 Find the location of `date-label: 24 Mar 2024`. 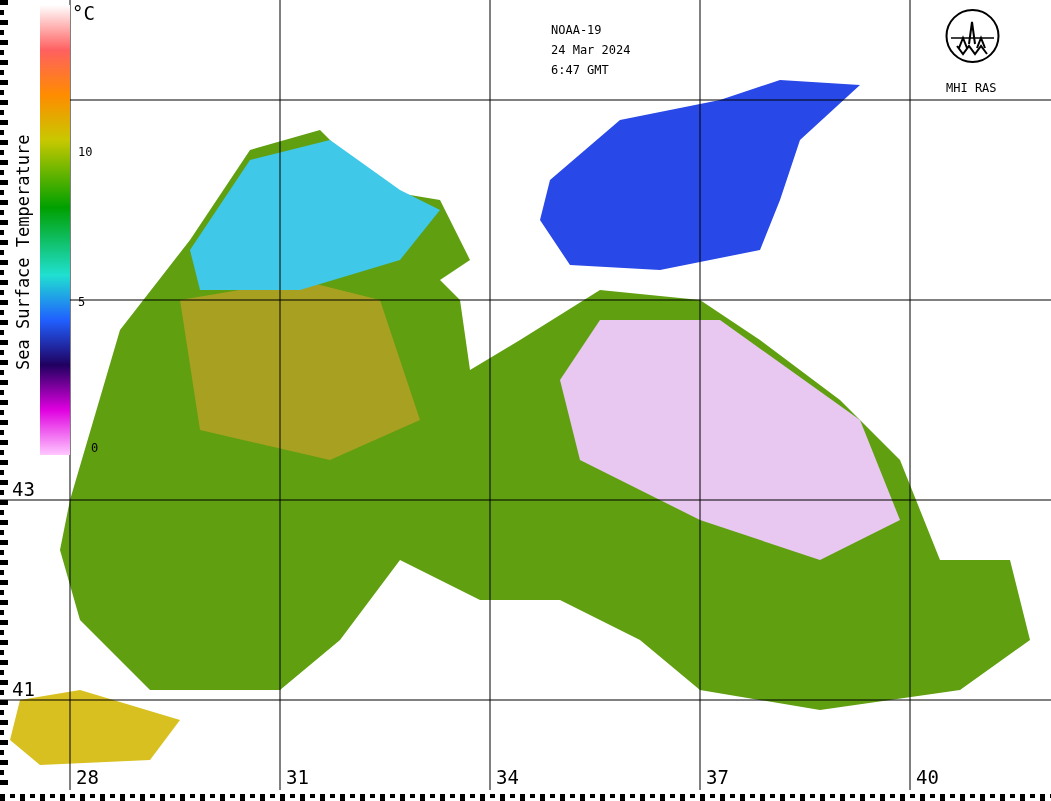

date-label: 24 Mar 2024 is located at coordinates (591, 50).